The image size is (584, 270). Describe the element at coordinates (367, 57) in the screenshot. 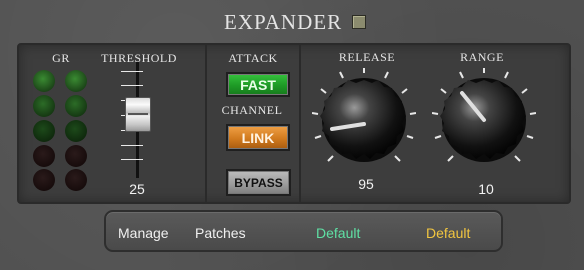

I see `release-label: RELEASE` at that location.